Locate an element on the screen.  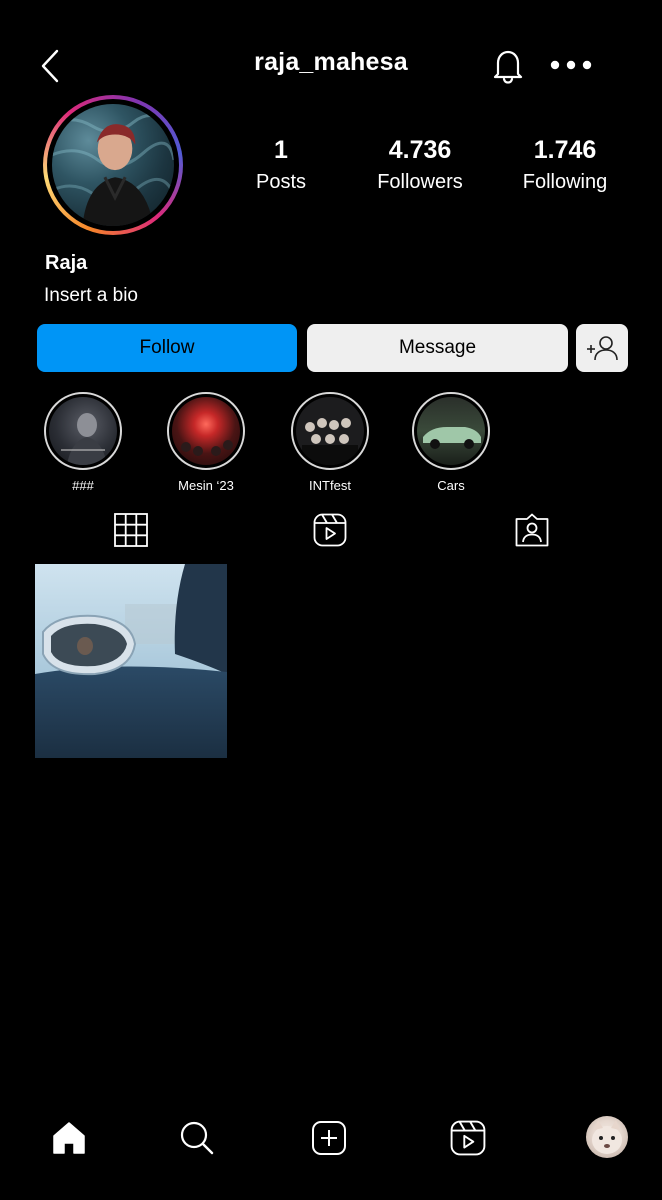
posts-count: 1 is located at coordinates (281, 150).